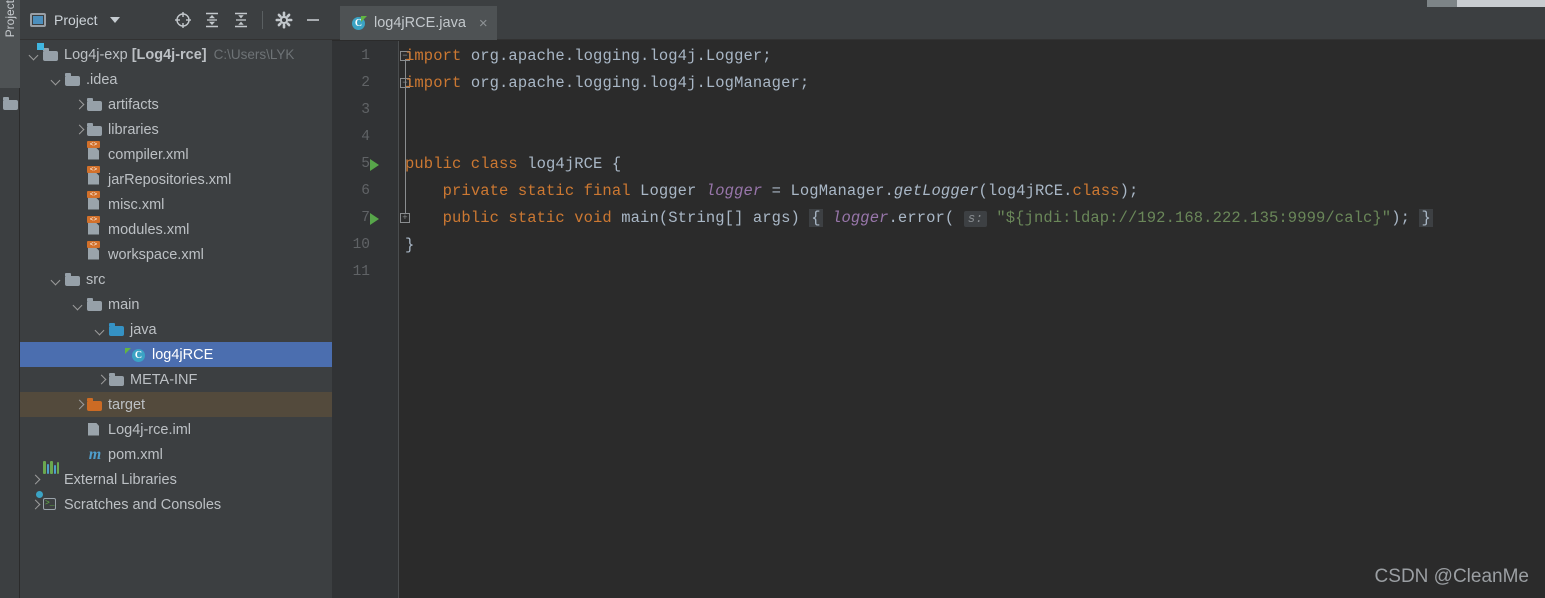 The image size is (1545, 598). What do you see at coordinates (183, 20) in the screenshot?
I see `locate-icon` at bounding box center [183, 20].